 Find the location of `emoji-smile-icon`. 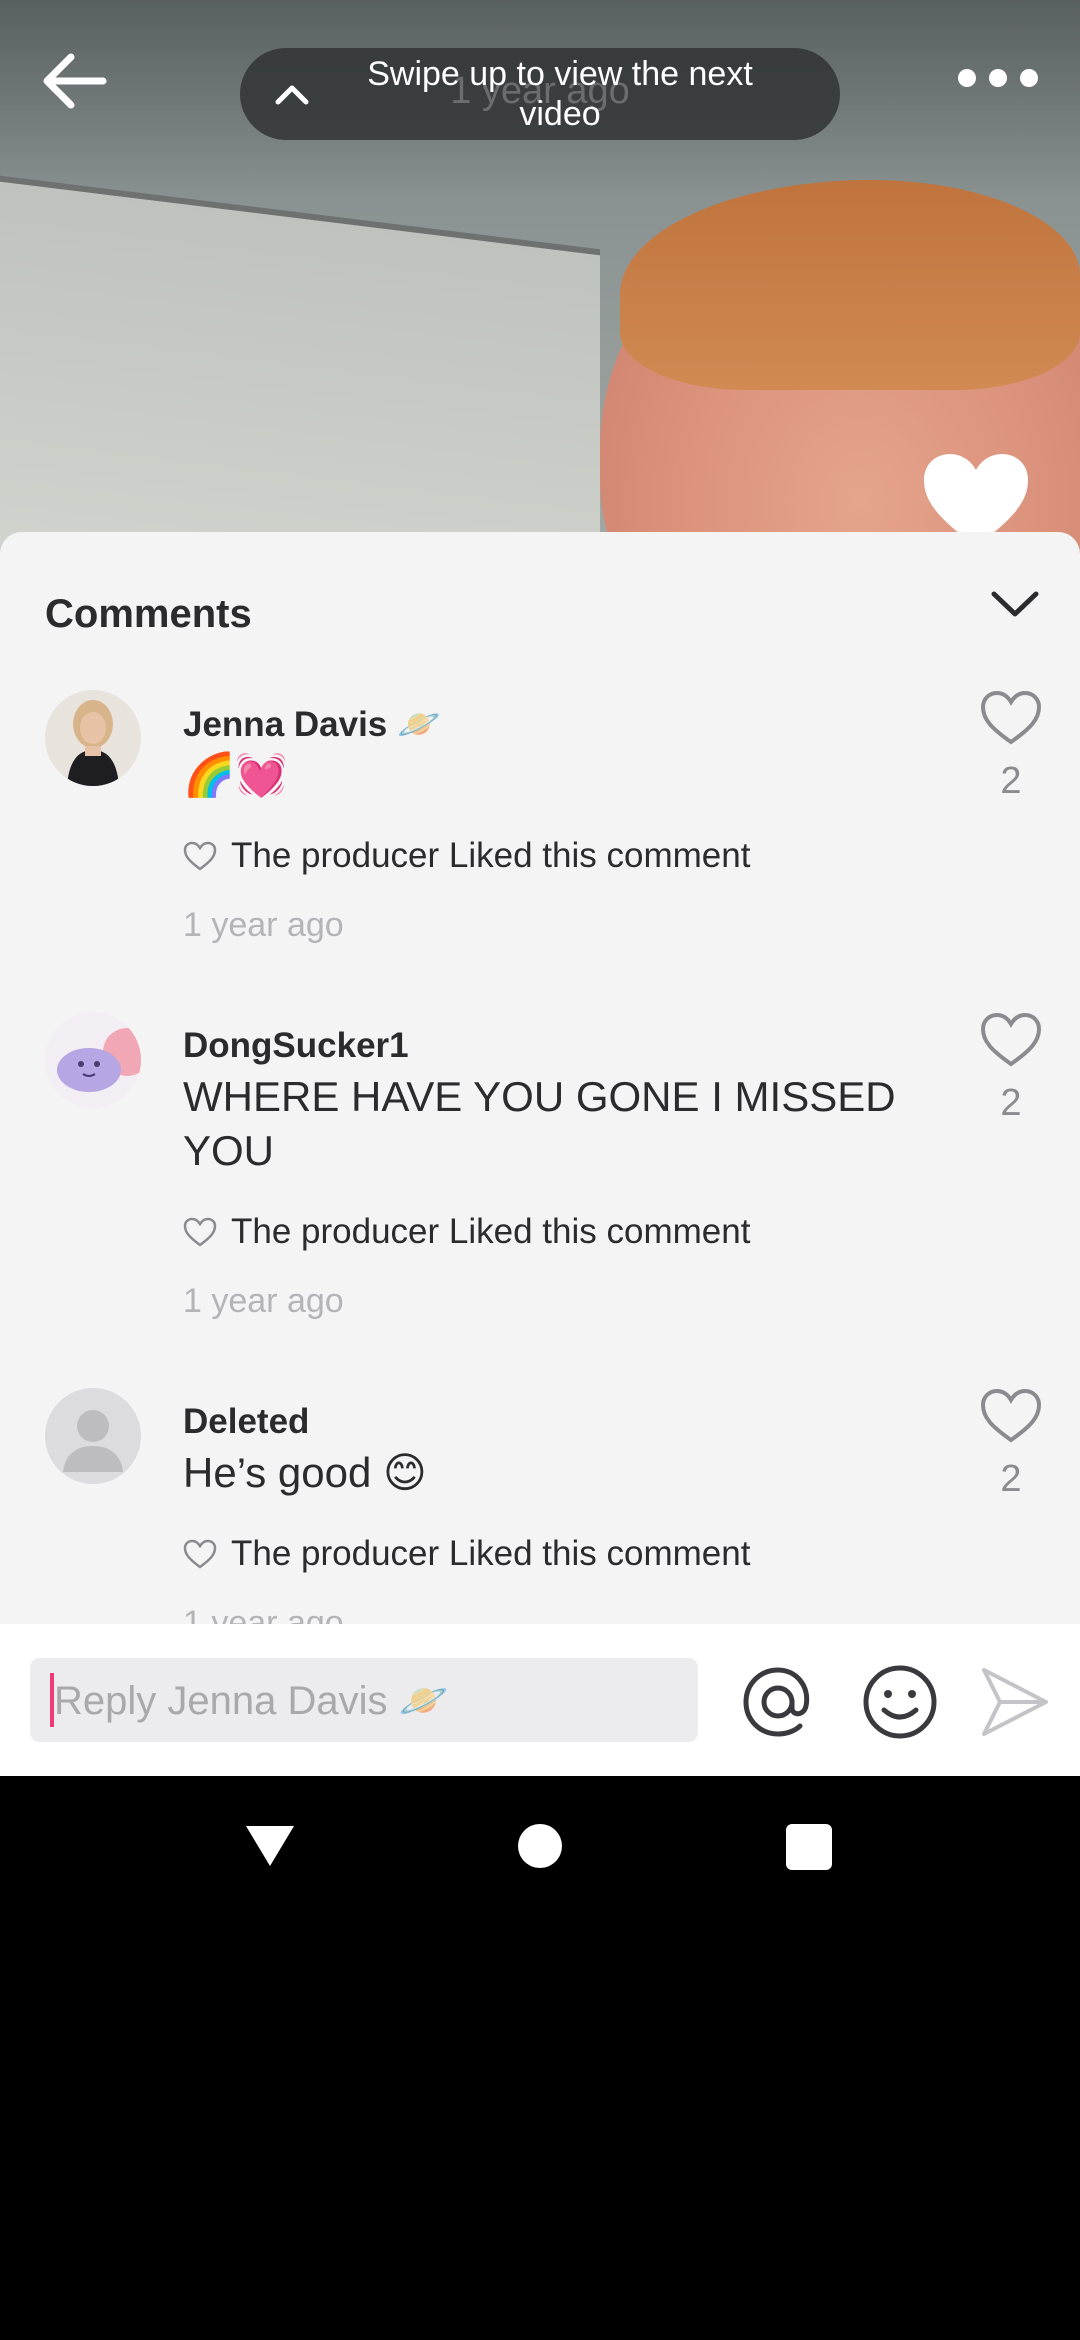

emoji-smile-icon is located at coordinates (900, 1702).